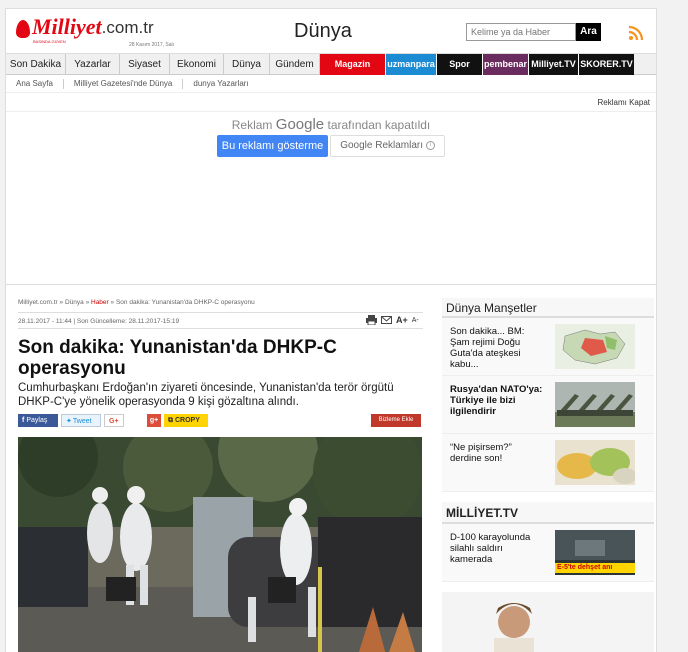 This screenshot has width=688, height=652. What do you see at coordinates (548, 308) in the screenshot?
I see `sidebar-title: Dünya Manşetler` at bounding box center [548, 308].